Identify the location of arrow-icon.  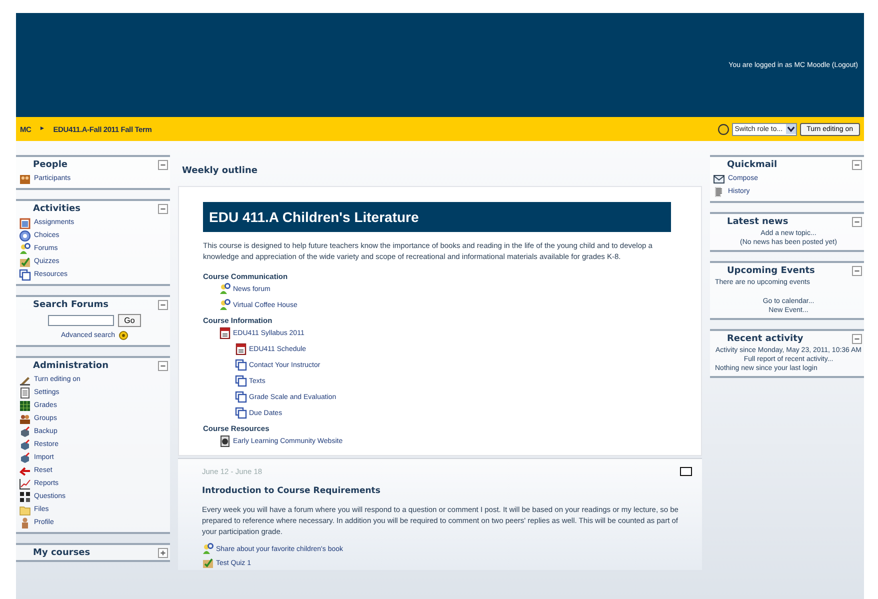
(25, 470).